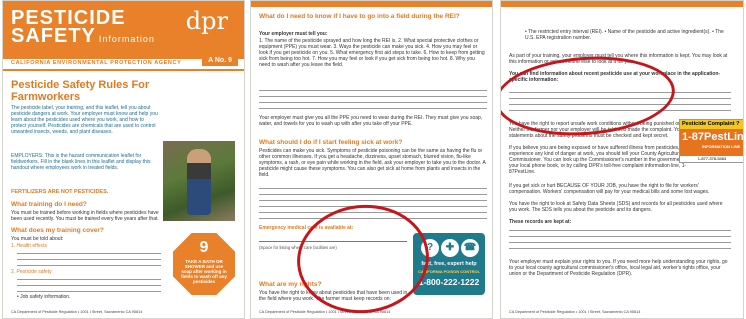  Describe the element at coordinates (44, 297) in the screenshot. I see `covers-item-jobsafety: • Job safety information.` at that location.